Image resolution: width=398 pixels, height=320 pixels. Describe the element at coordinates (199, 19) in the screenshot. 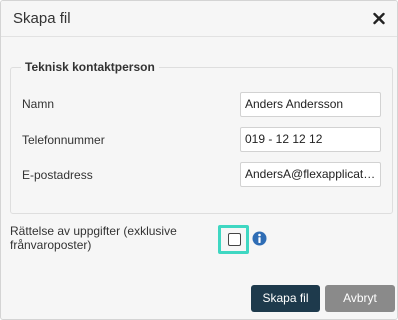

I see `dialog-title-bar: Skapa fil` at that location.